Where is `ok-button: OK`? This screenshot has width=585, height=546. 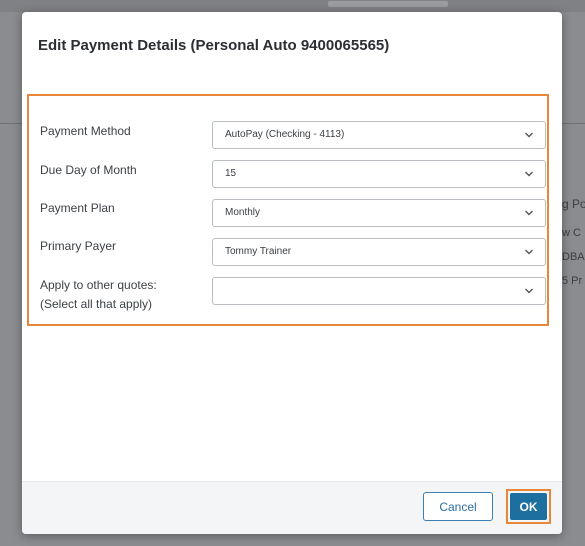 ok-button: OK is located at coordinates (528, 506).